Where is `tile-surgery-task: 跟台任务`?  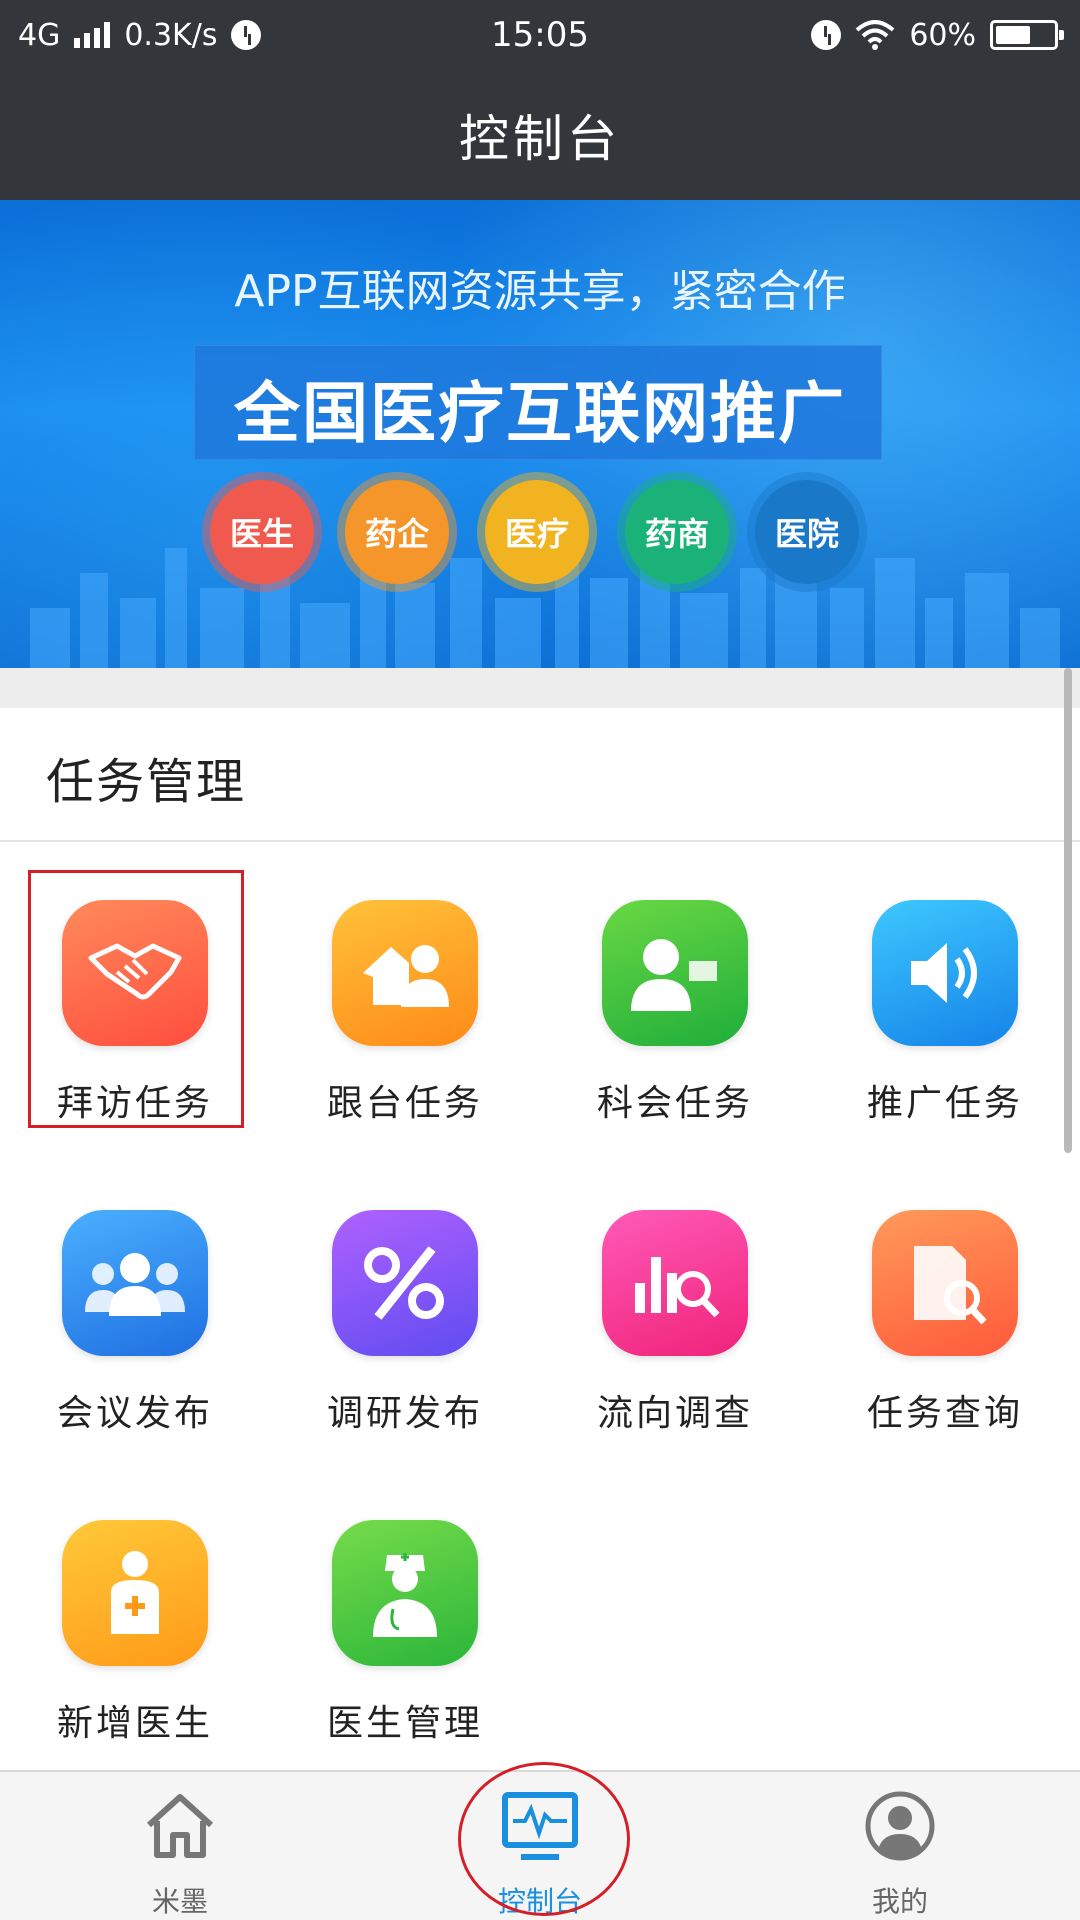 tile-surgery-task: 跟台任务 is located at coordinates (405, 1010).